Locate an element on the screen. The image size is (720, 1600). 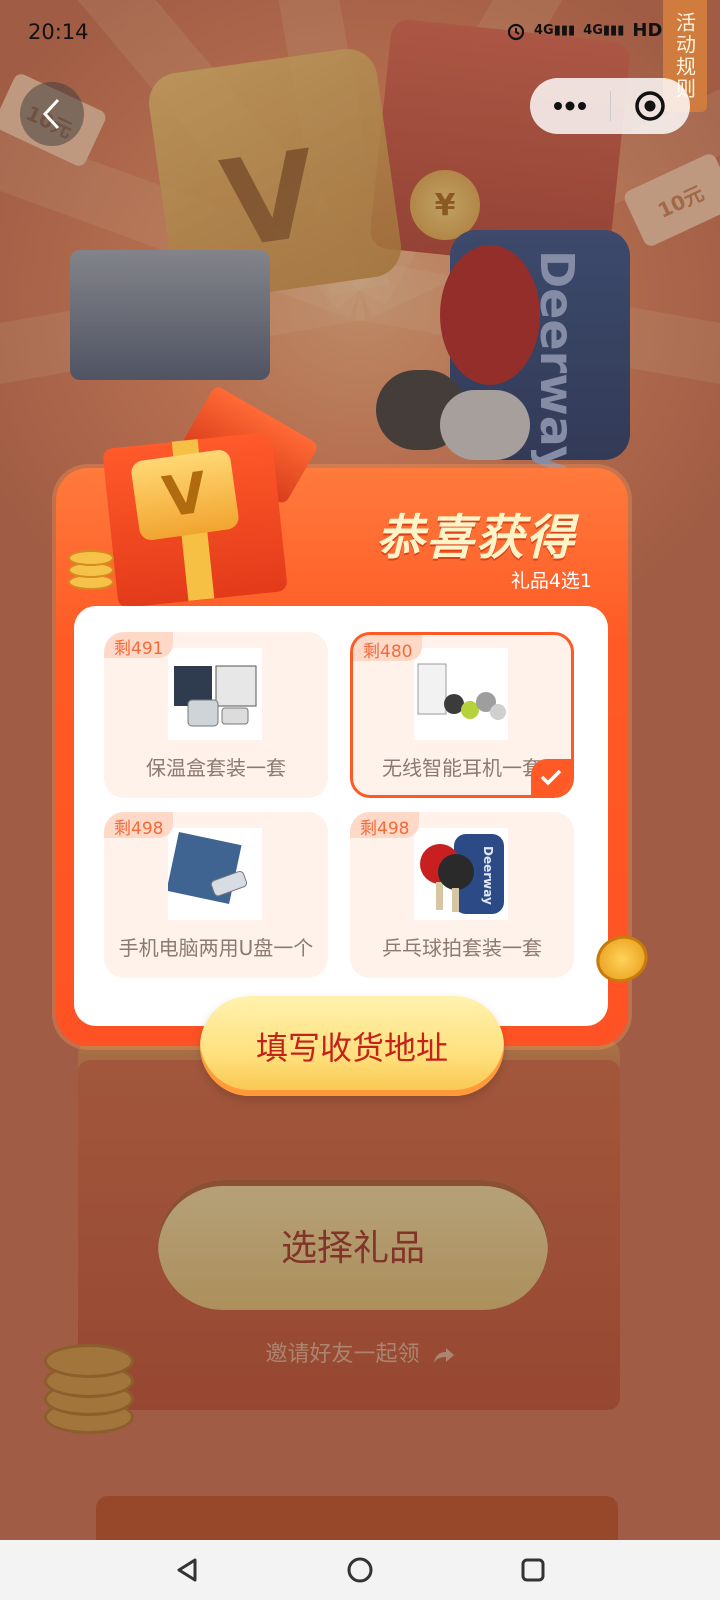
gift-option-earbuds: 剩480 无线智能耳机一套 is located at coordinates (462, 715).